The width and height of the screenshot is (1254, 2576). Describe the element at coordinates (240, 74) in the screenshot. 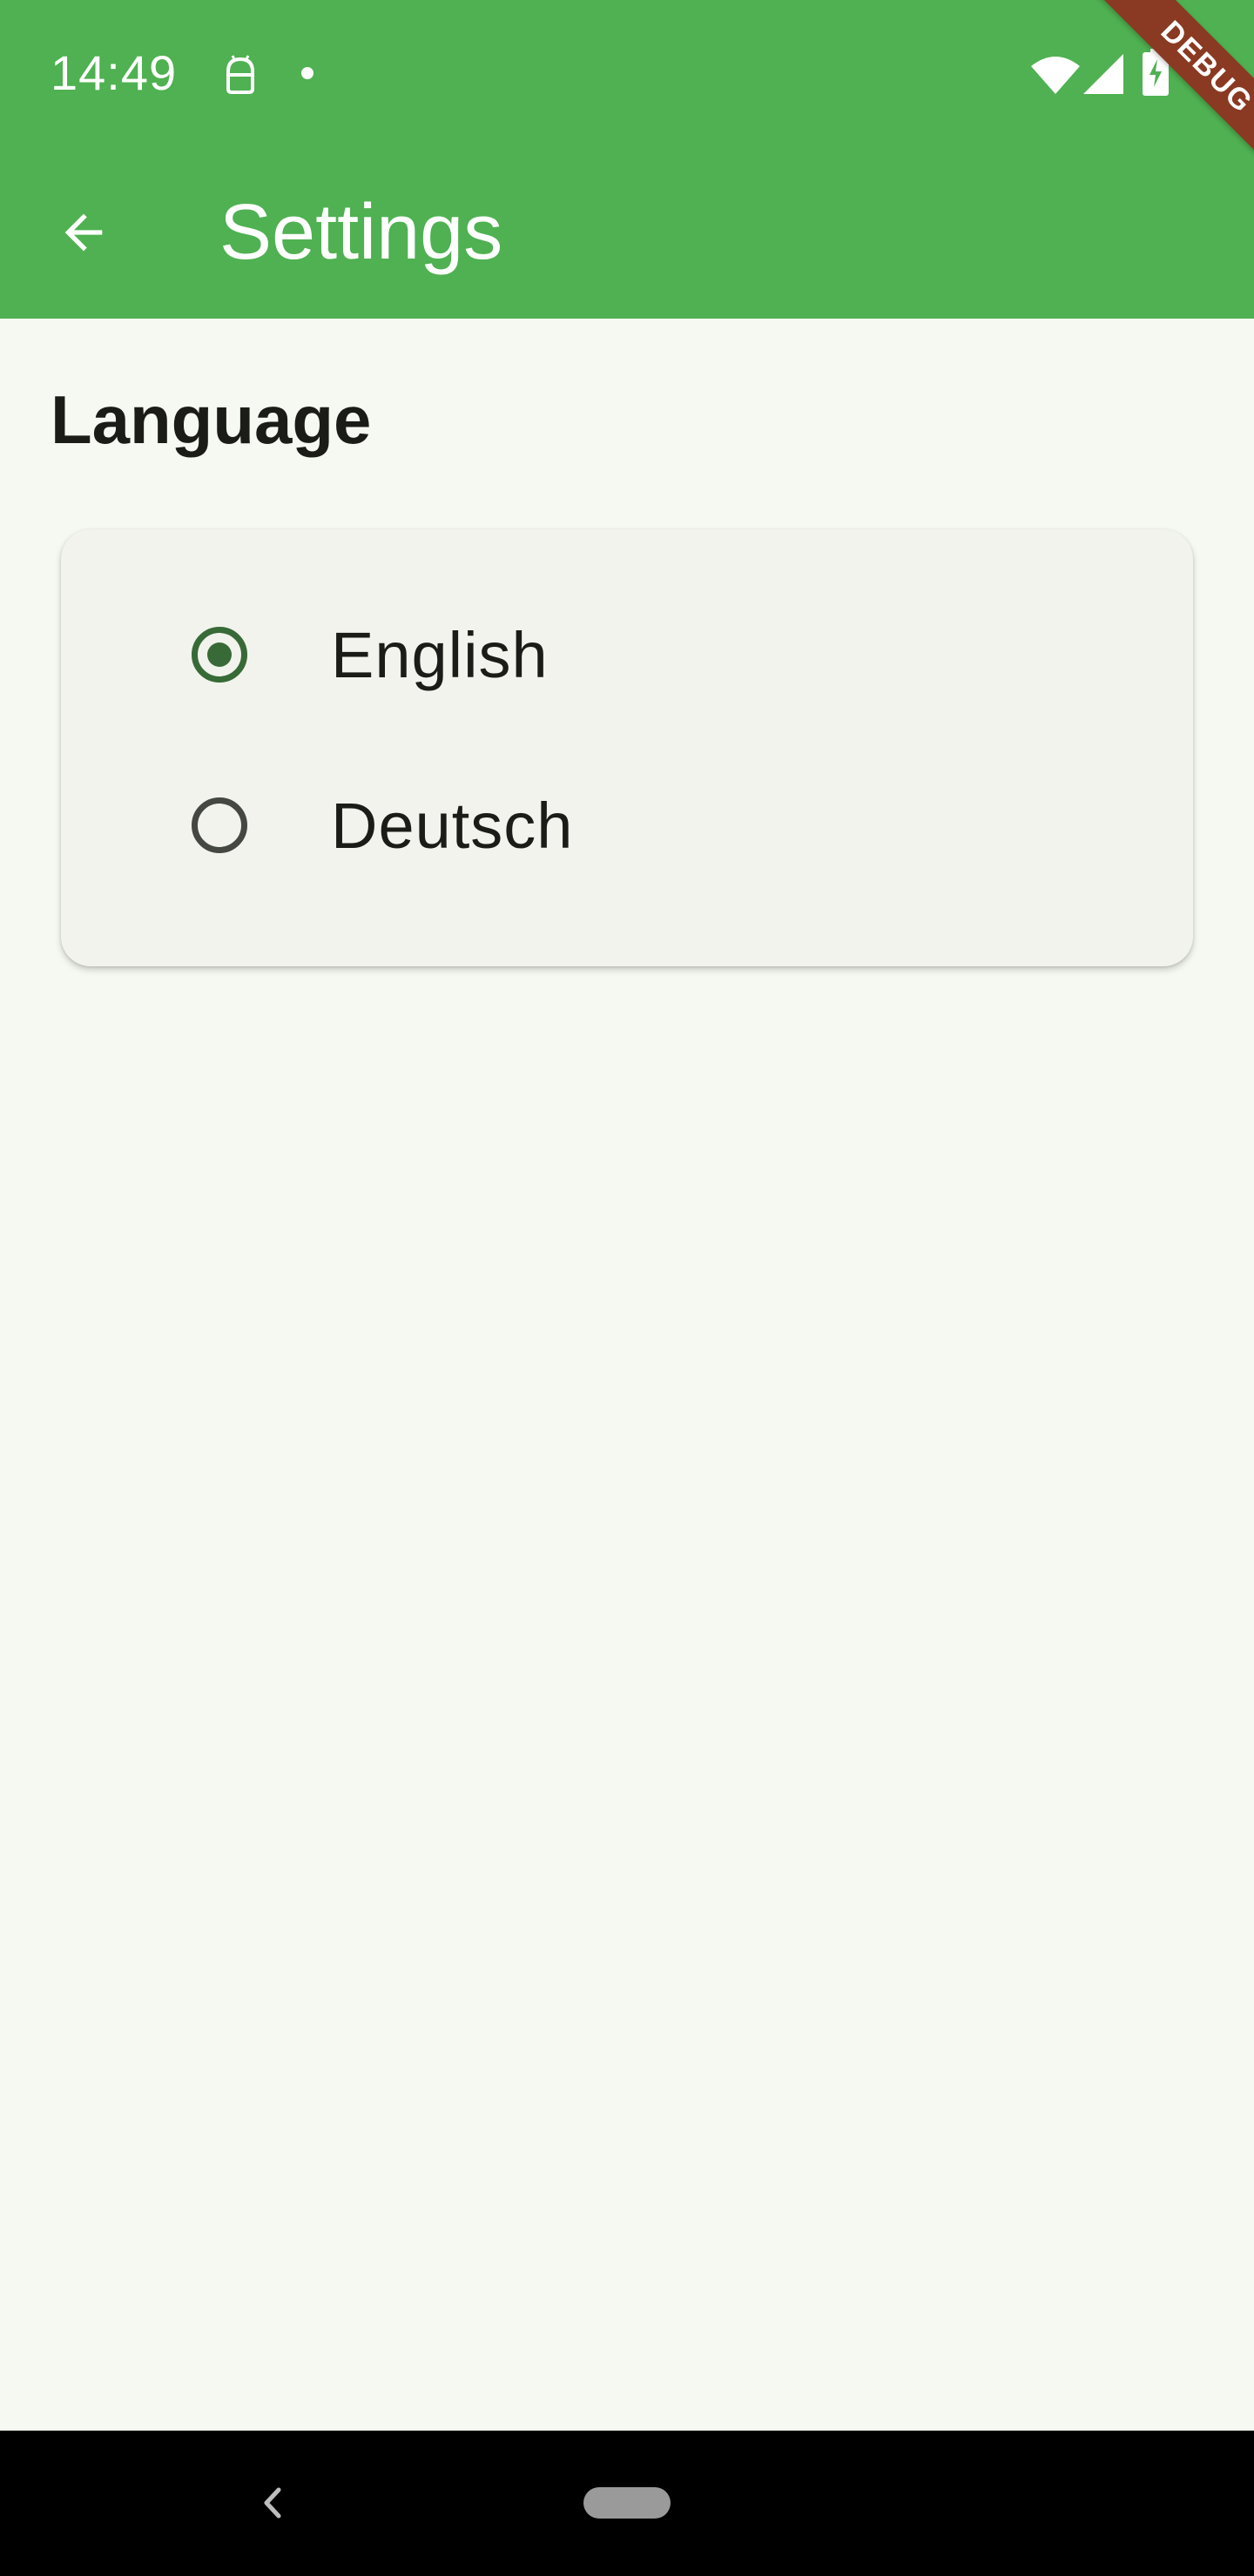

I see `android-debug-icon` at that location.